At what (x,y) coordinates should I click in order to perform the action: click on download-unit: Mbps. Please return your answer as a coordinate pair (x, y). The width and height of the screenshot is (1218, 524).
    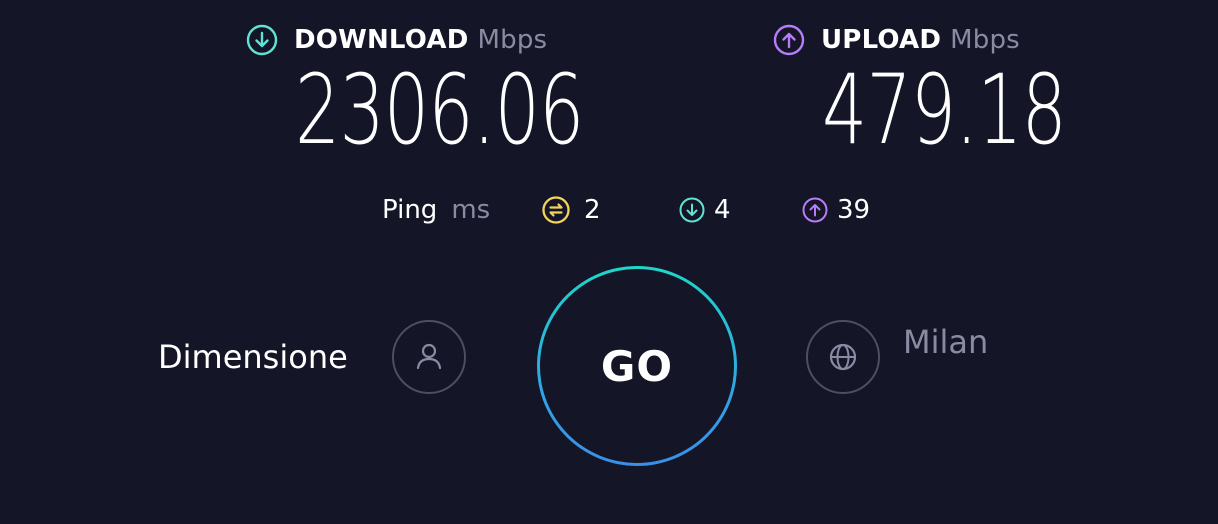
    Looking at the image, I should click on (512, 40).